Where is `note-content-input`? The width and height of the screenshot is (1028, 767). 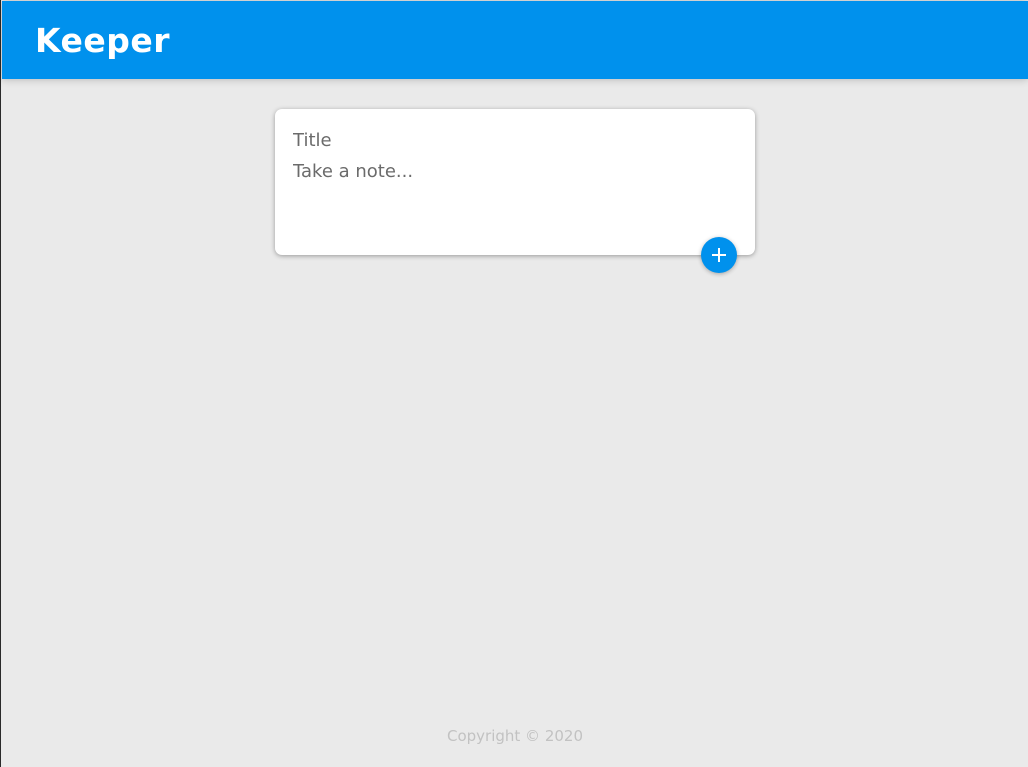 note-content-input is located at coordinates (513, 199).